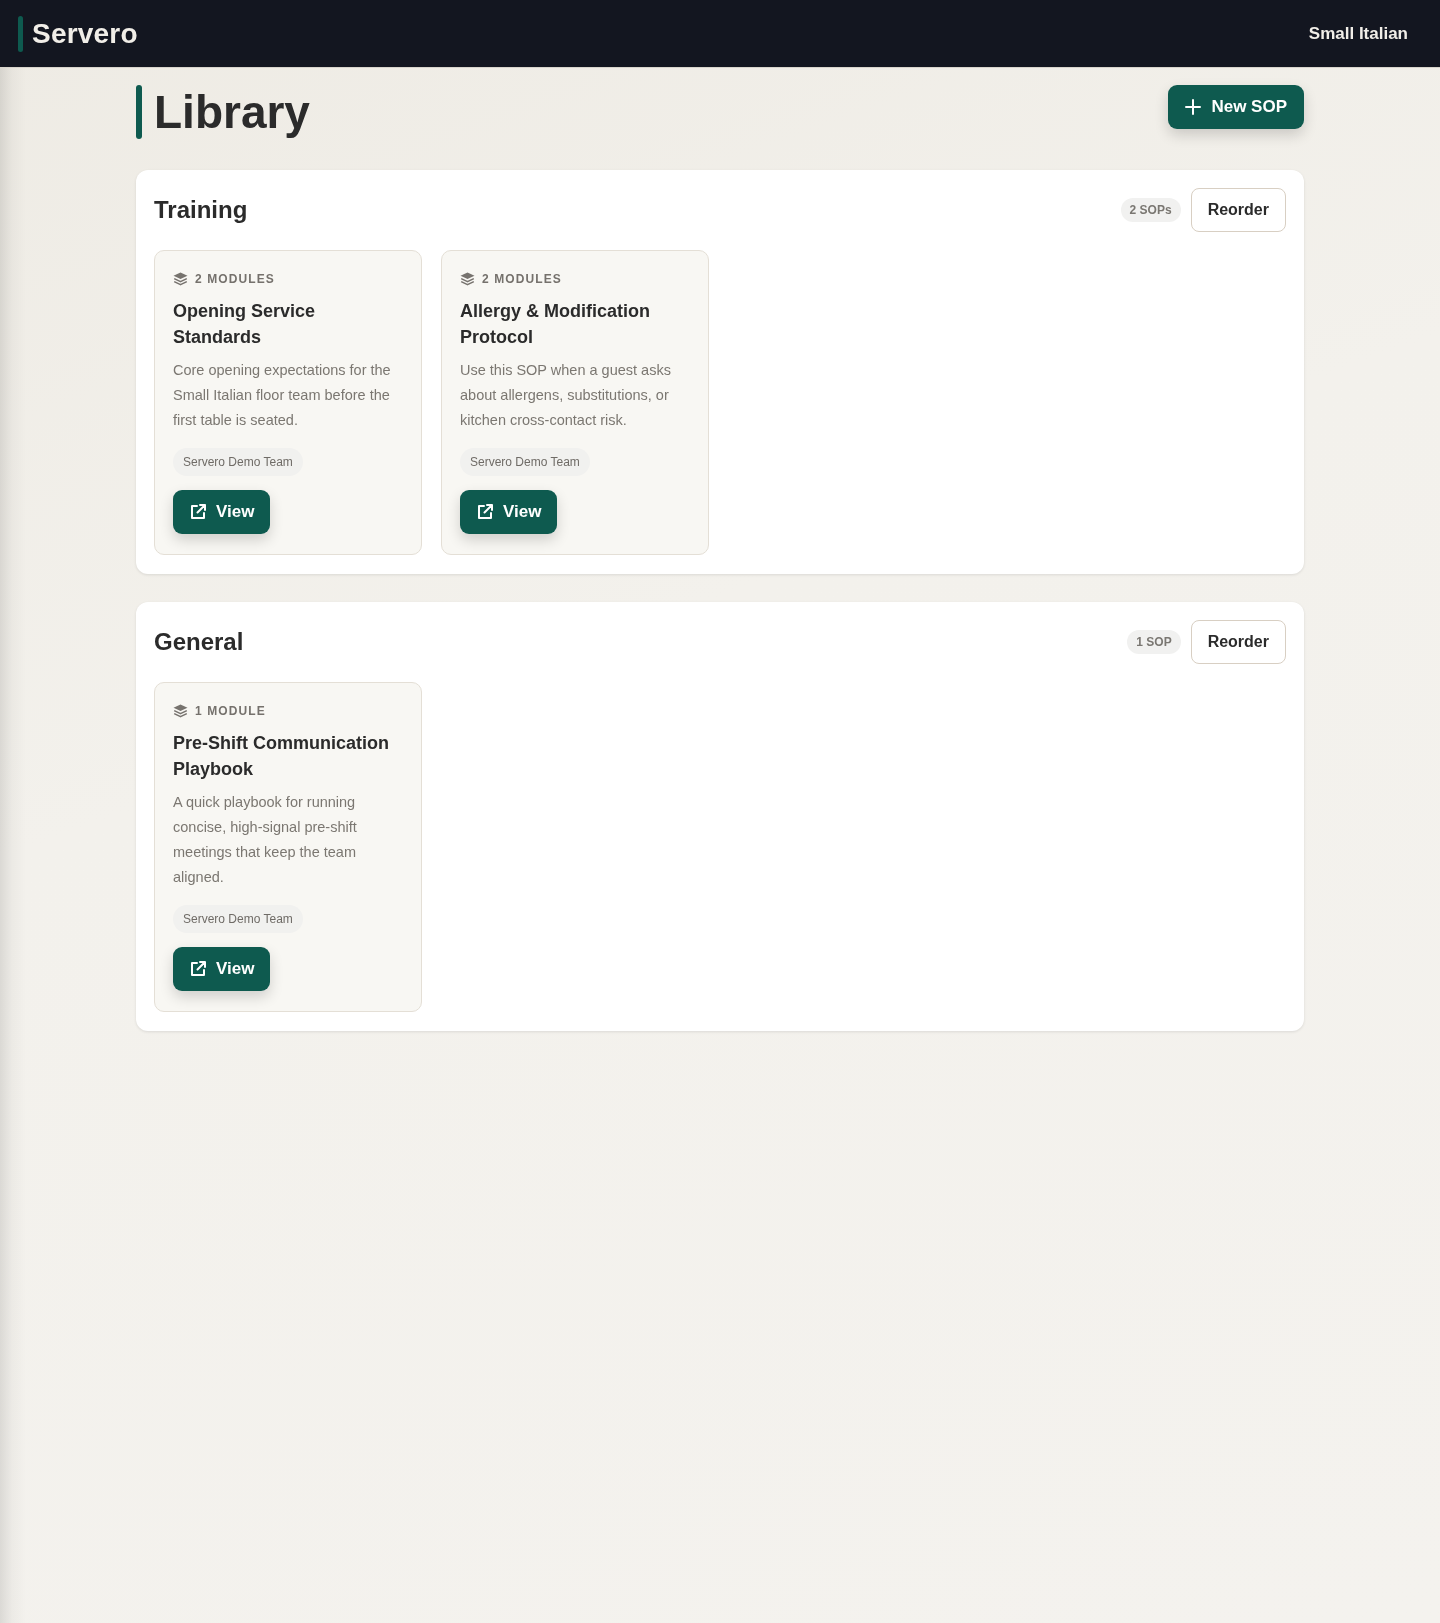 The height and width of the screenshot is (1623, 1440). What do you see at coordinates (1150, 210) in the screenshot?
I see `count-badge: 2 SOPs` at bounding box center [1150, 210].